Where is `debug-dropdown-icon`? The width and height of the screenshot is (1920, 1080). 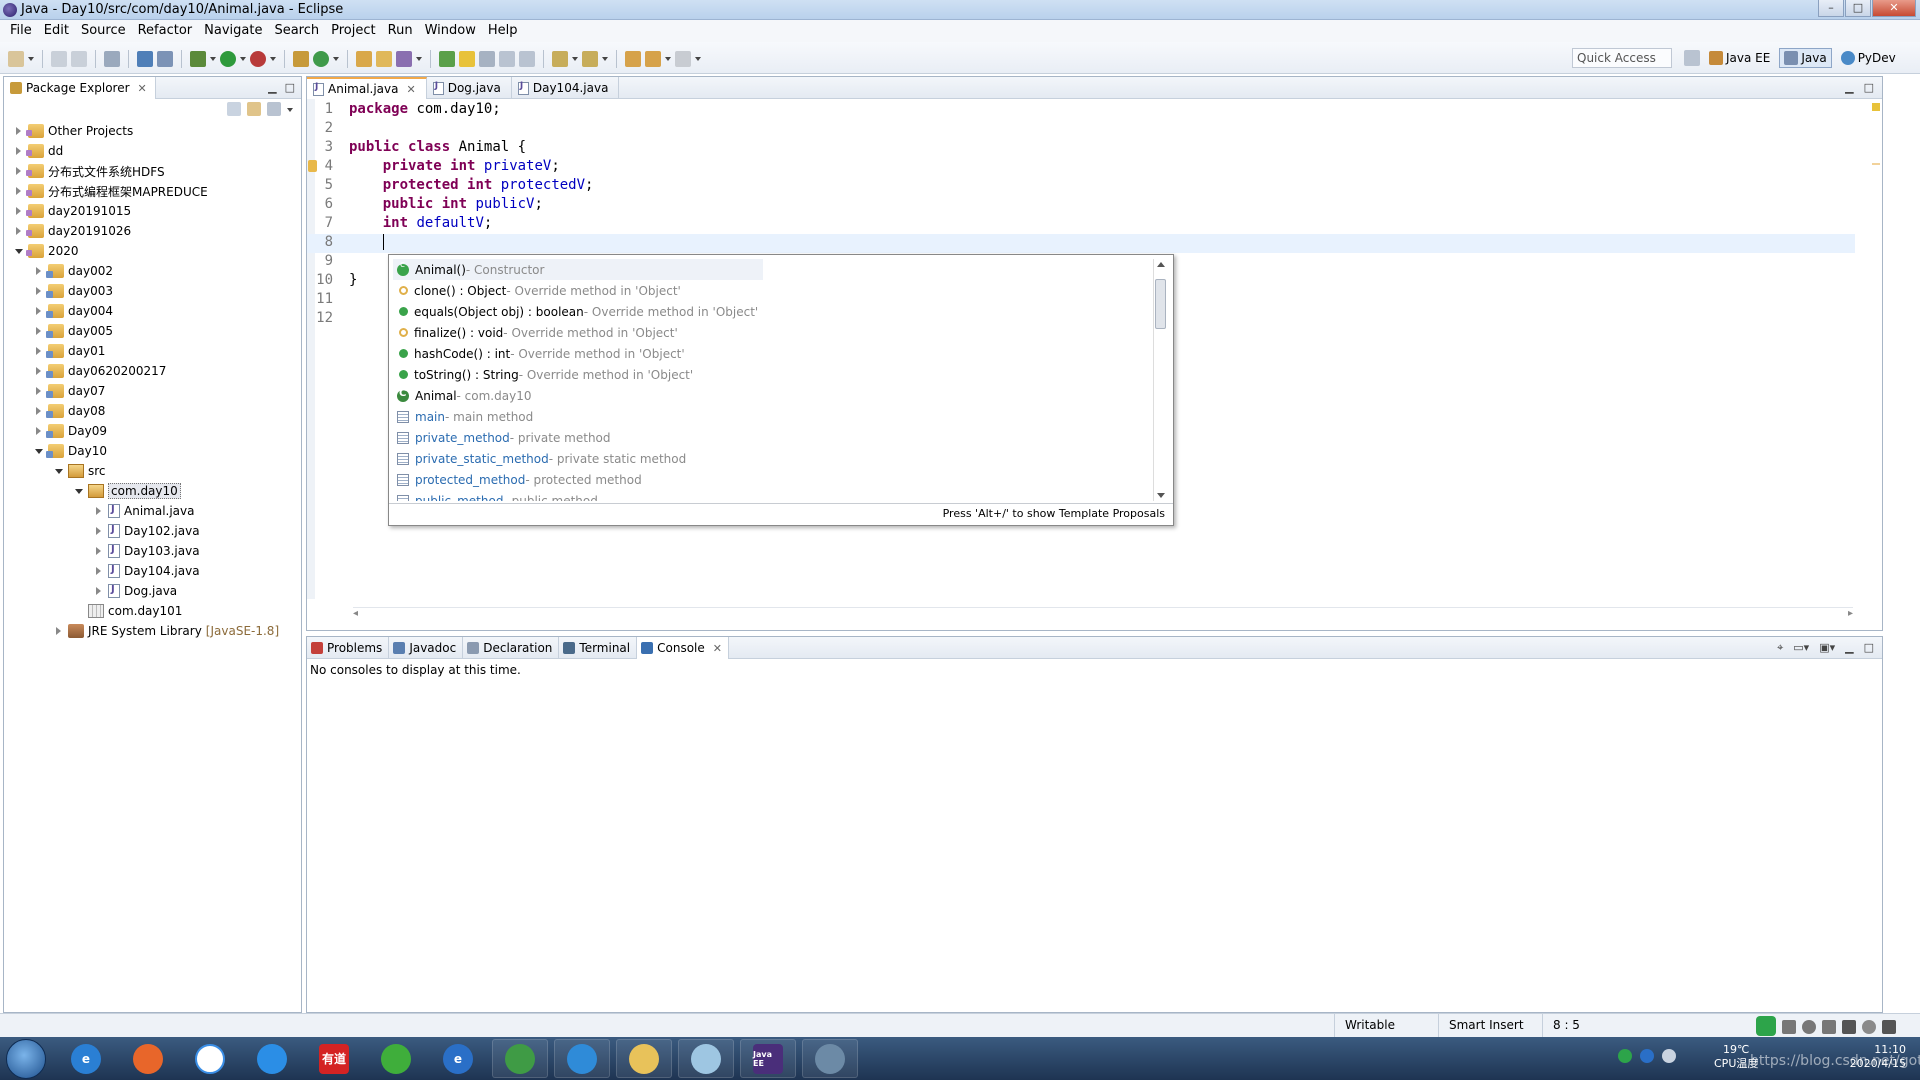 debug-dropdown-icon is located at coordinates (213, 59).